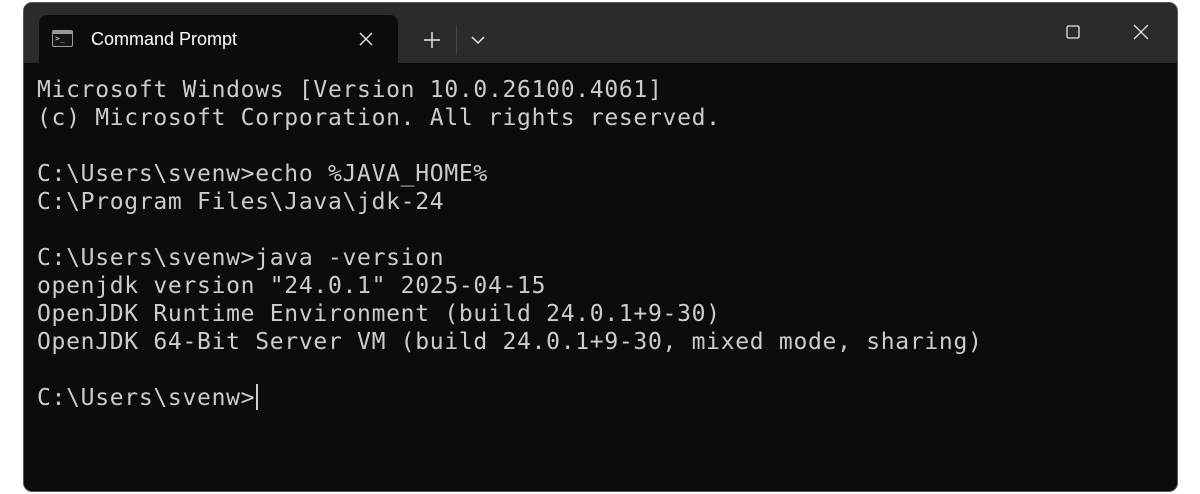 The image size is (1200, 494). I want to click on close-button, so click(1141, 32).